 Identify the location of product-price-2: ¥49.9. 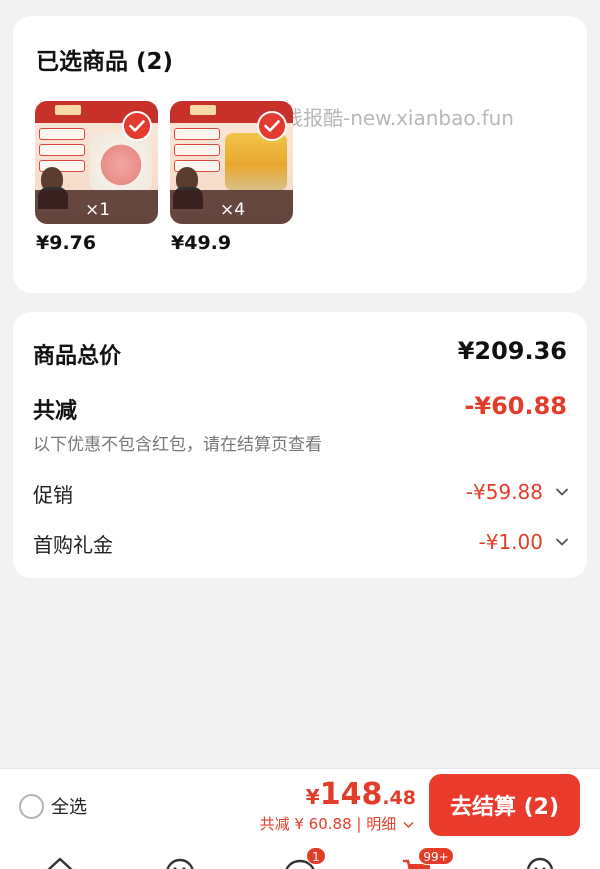
(201, 243).